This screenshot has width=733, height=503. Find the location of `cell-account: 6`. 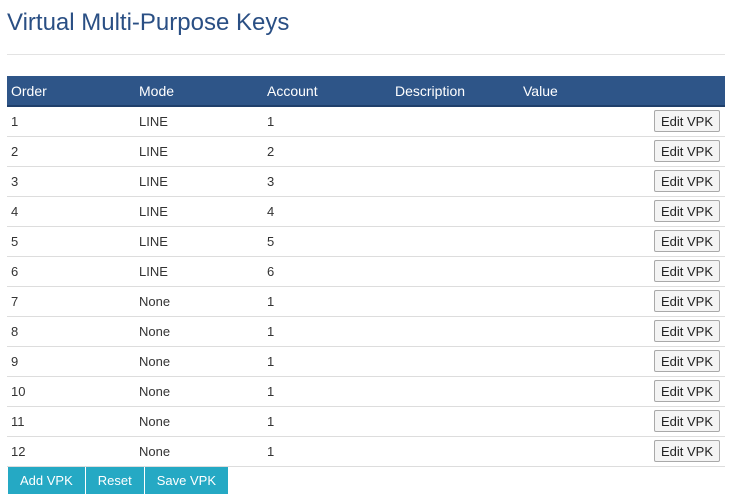

cell-account: 6 is located at coordinates (327, 271).